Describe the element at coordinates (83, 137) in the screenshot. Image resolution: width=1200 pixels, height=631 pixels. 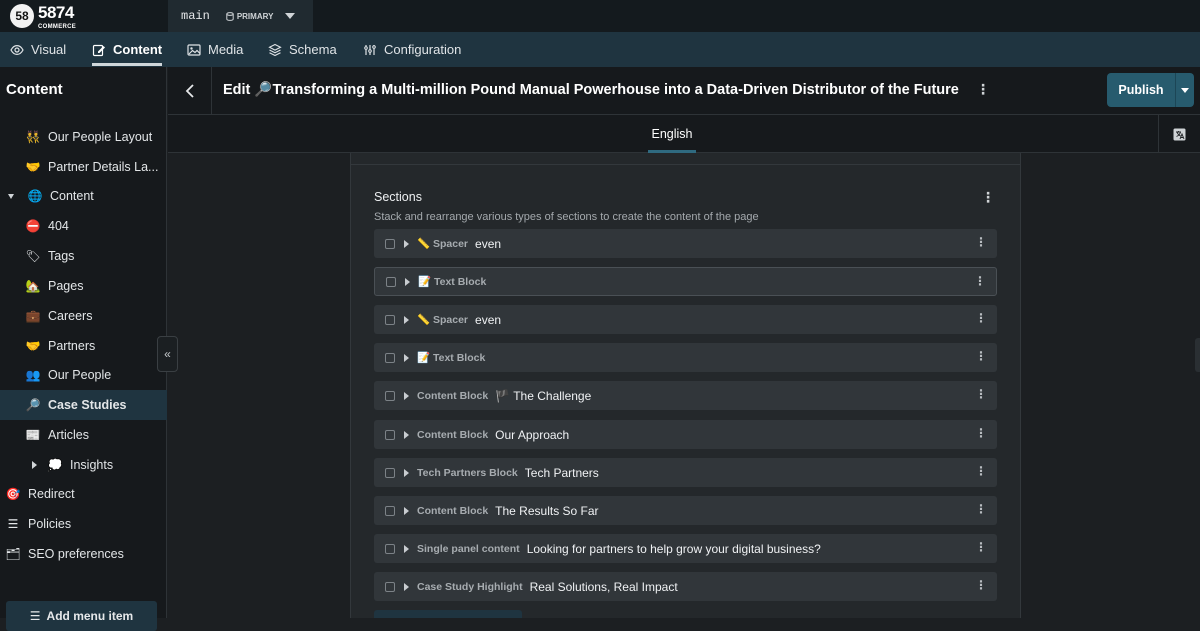
I see `sidebar-item-our-people-layout: 👯 Our People Layout` at that location.